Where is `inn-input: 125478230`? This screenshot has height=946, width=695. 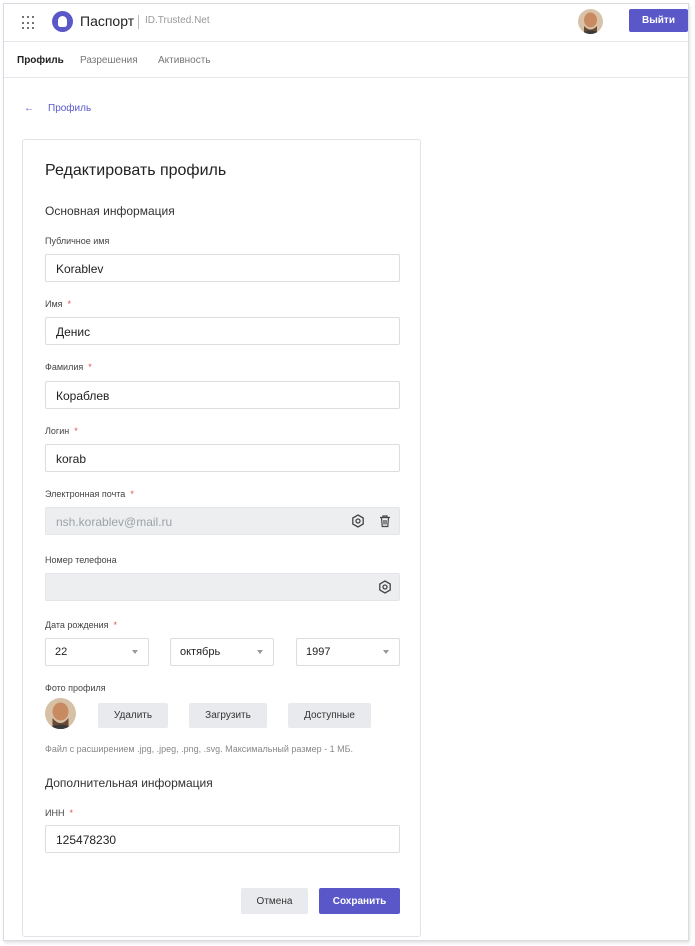 inn-input: 125478230 is located at coordinates (222, 839).